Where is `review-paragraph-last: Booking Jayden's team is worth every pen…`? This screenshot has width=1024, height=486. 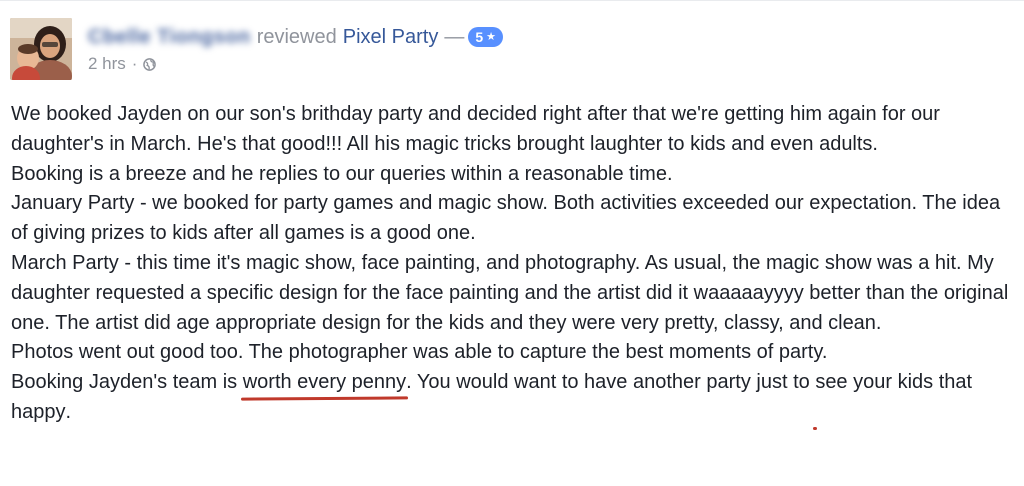 review-paragraph-last: Booking Jayden's team is worth every pen… is located at coordinates (513, 398).